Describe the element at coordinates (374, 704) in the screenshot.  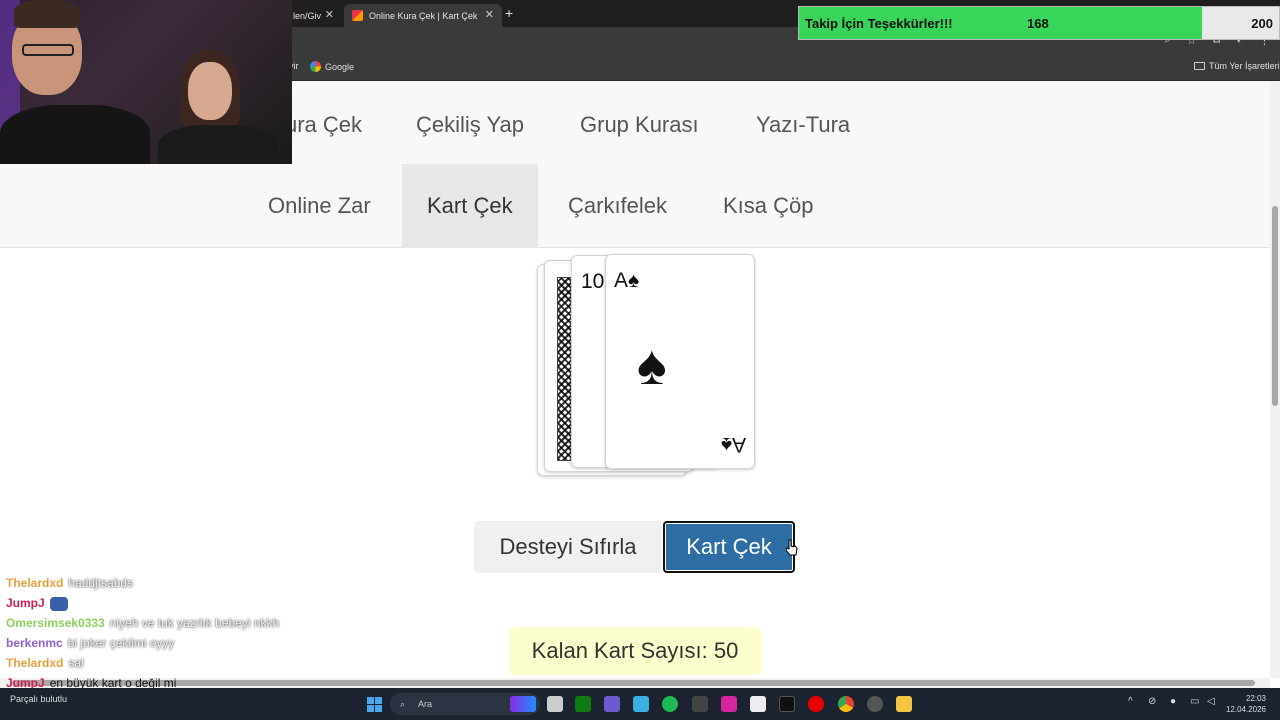
I see `start-icon` at that location.